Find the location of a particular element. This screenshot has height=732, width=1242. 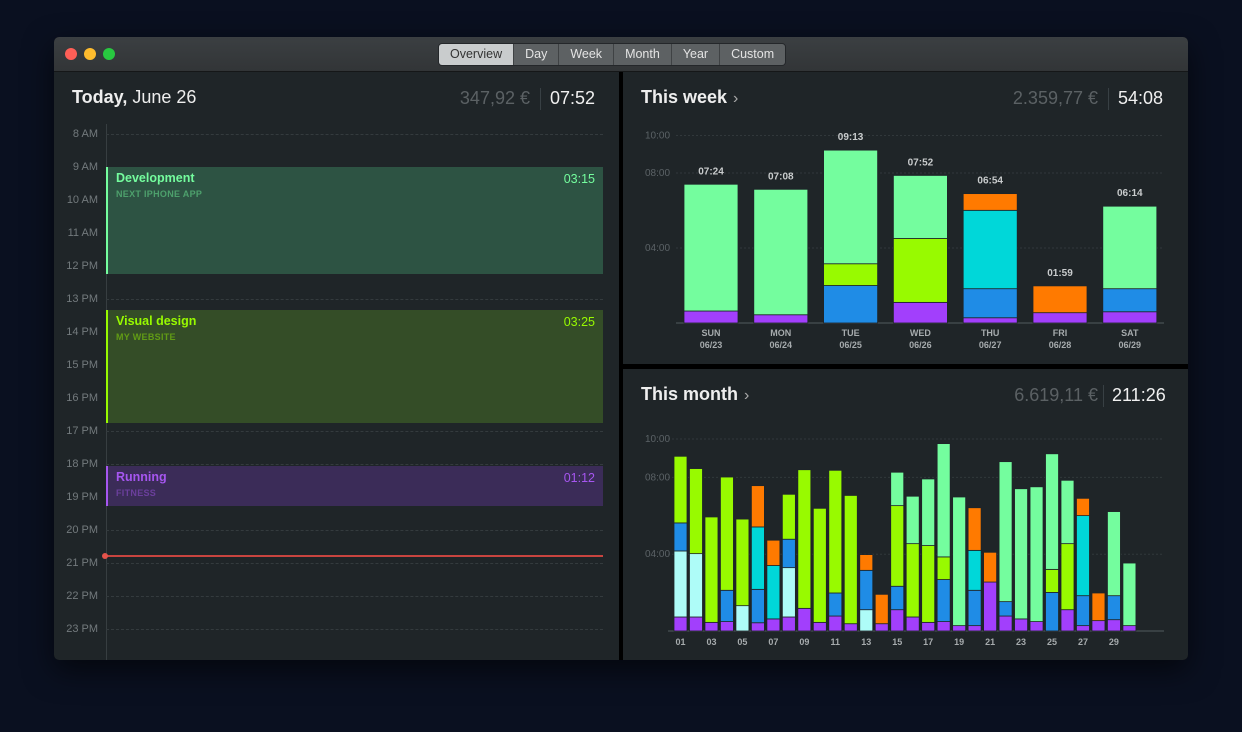

x-tick-label: 19 is located at coordinates (959, 642).